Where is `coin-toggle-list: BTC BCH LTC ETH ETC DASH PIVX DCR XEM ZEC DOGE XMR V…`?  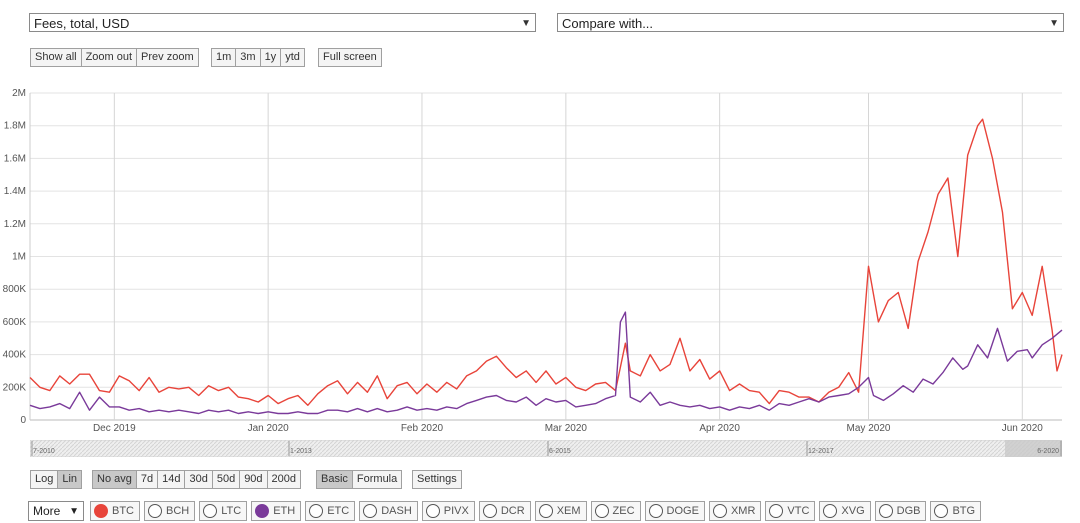 coin-toggle-list: BTC BCH LTC ETH ETC DASH PIVX DCR XEM ZEC DOGE XMR V… is located at coordinates (537, 511).